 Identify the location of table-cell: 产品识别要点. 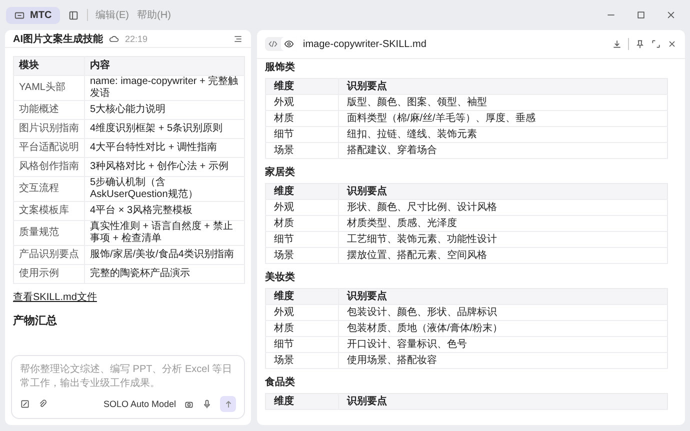
(49, 255).